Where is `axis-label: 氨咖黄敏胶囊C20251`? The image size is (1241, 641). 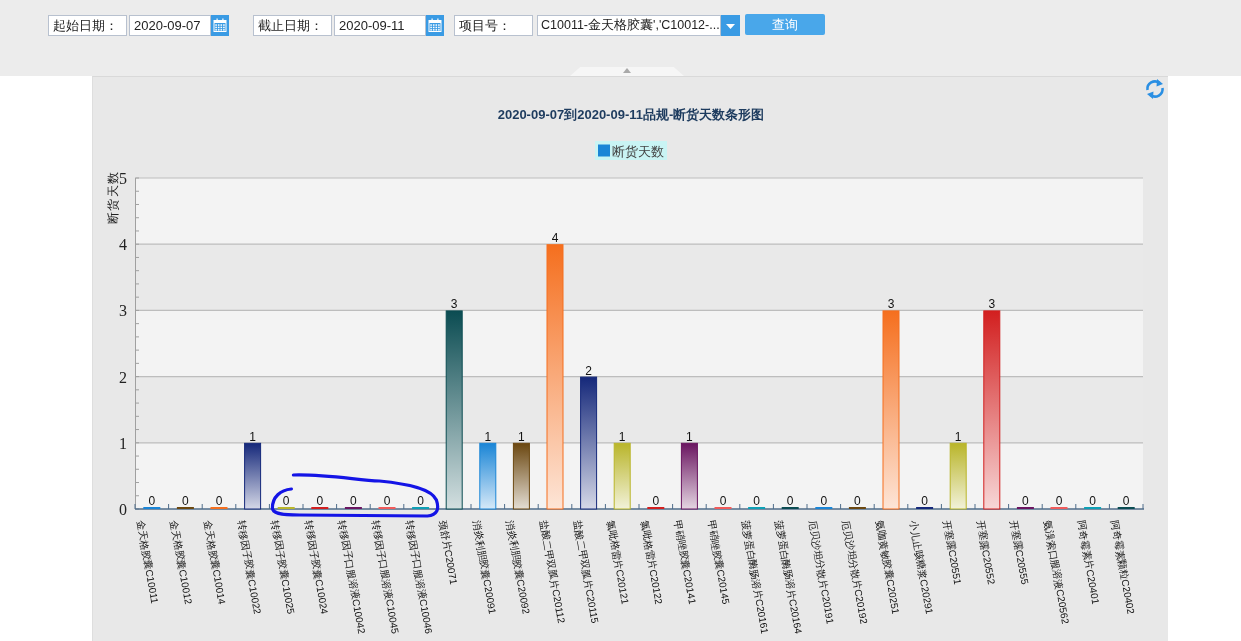 axis-label: 氨咖黄敏胶囊C20251 is located at coordinates (888, 567).